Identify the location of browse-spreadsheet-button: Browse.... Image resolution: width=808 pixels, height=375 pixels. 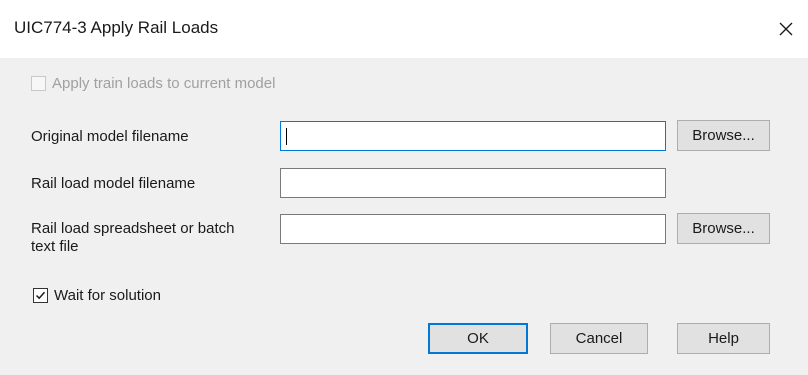
(723, 228).